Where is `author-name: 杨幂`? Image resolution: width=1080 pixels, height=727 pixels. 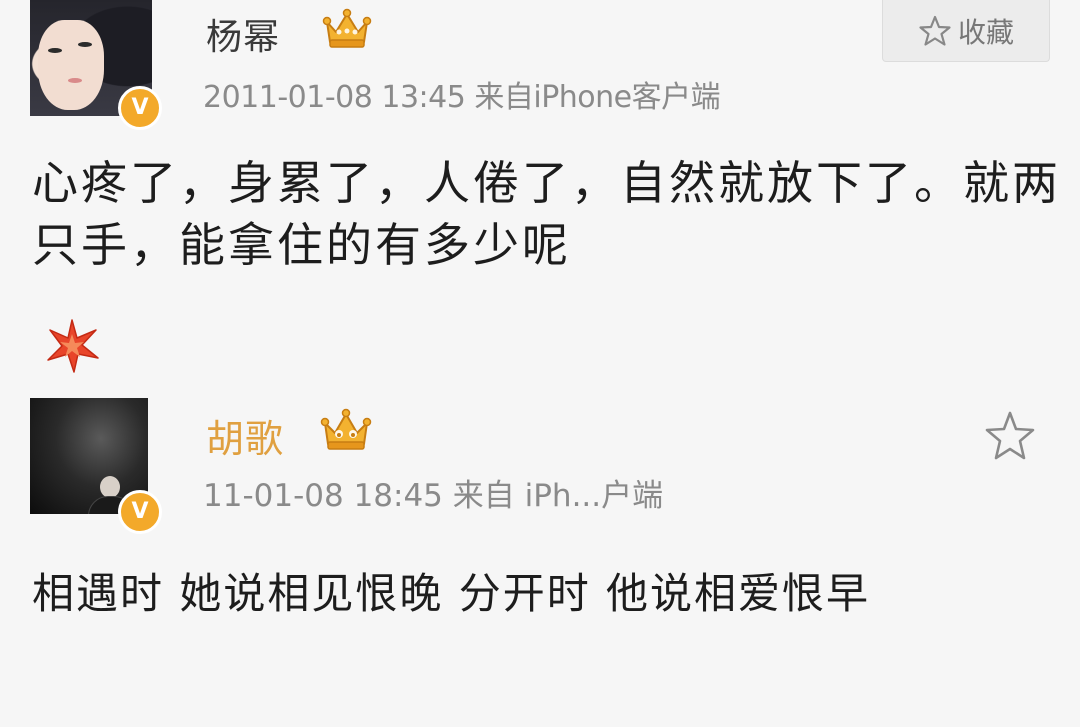
author-name: 杨幂 is located at coordinates (243, 34).